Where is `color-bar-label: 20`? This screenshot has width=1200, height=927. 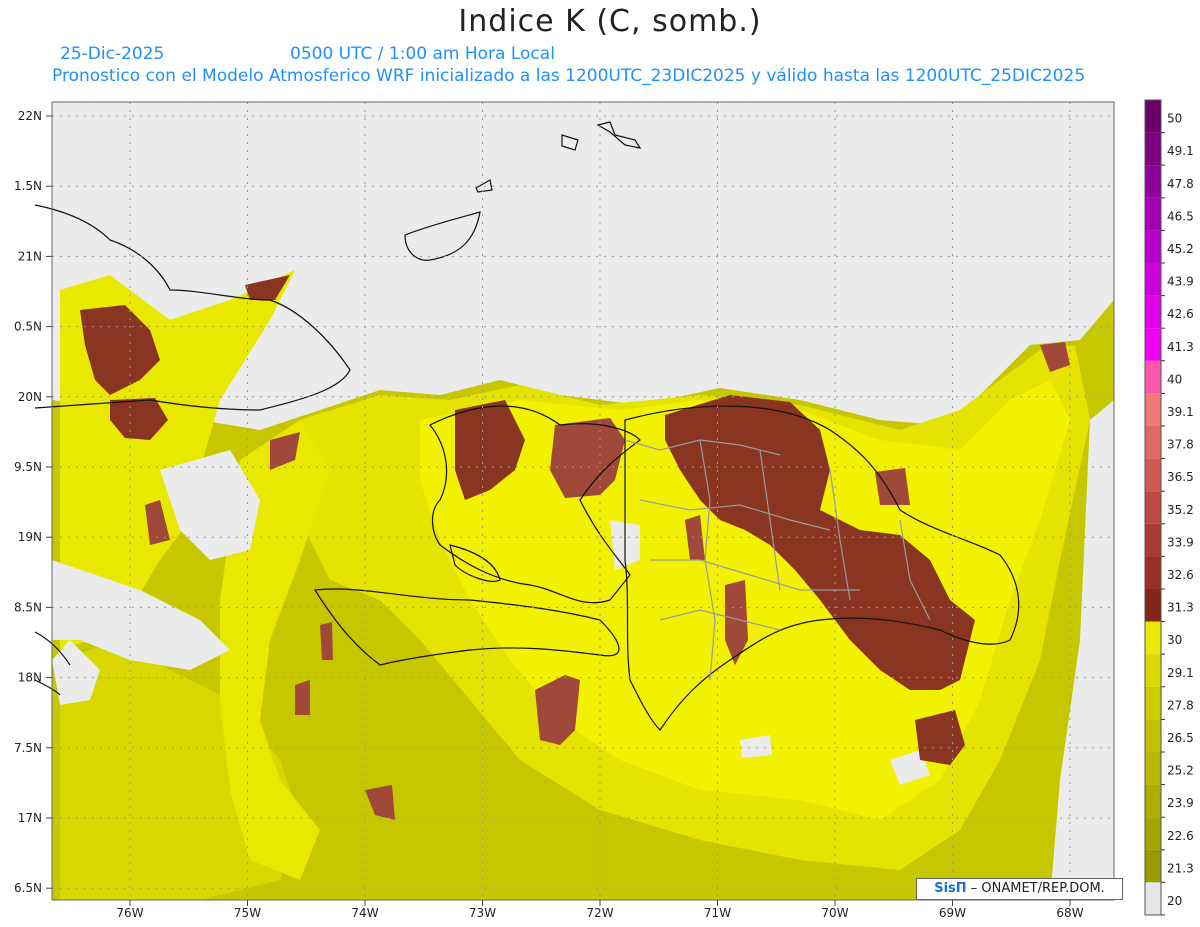 color-bar-label: 20 is located at coordinates (1174, 901).